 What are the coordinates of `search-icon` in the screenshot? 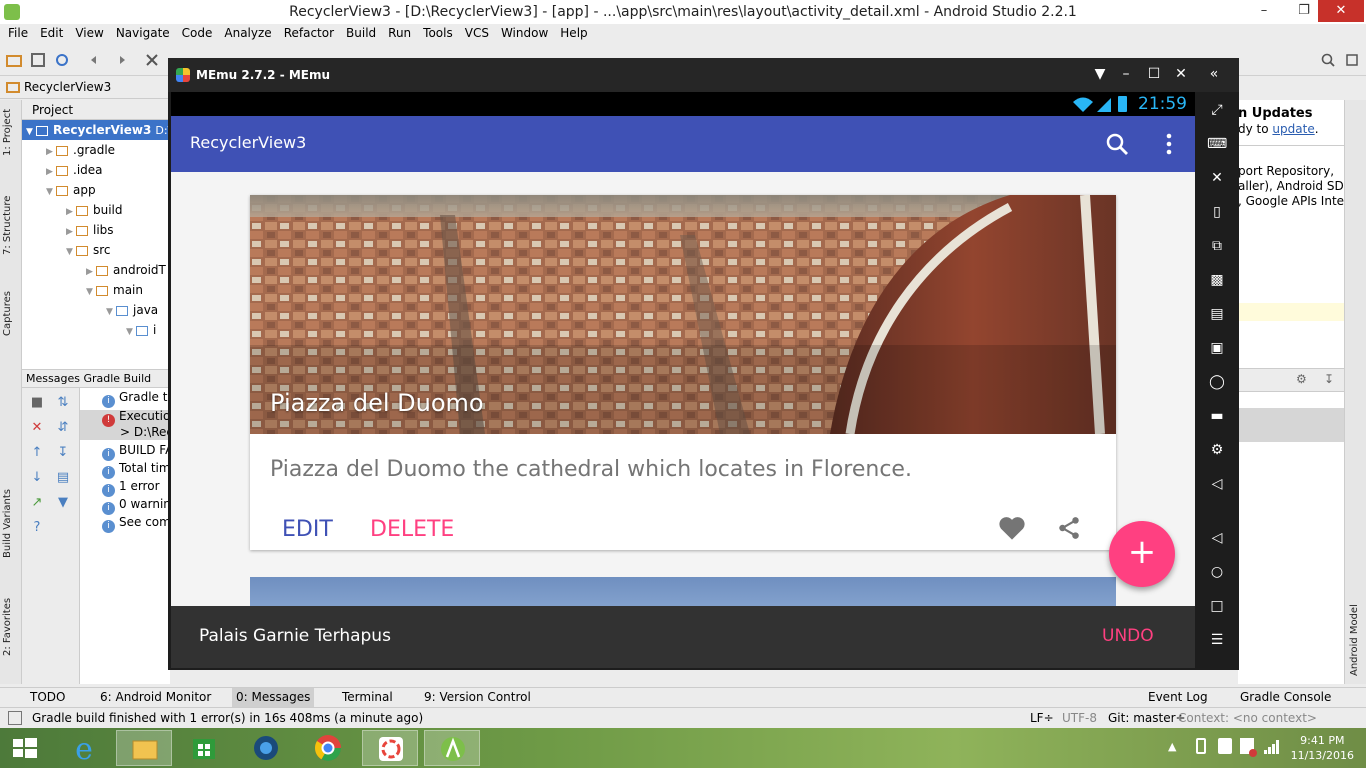 It's located at (1117, 144).